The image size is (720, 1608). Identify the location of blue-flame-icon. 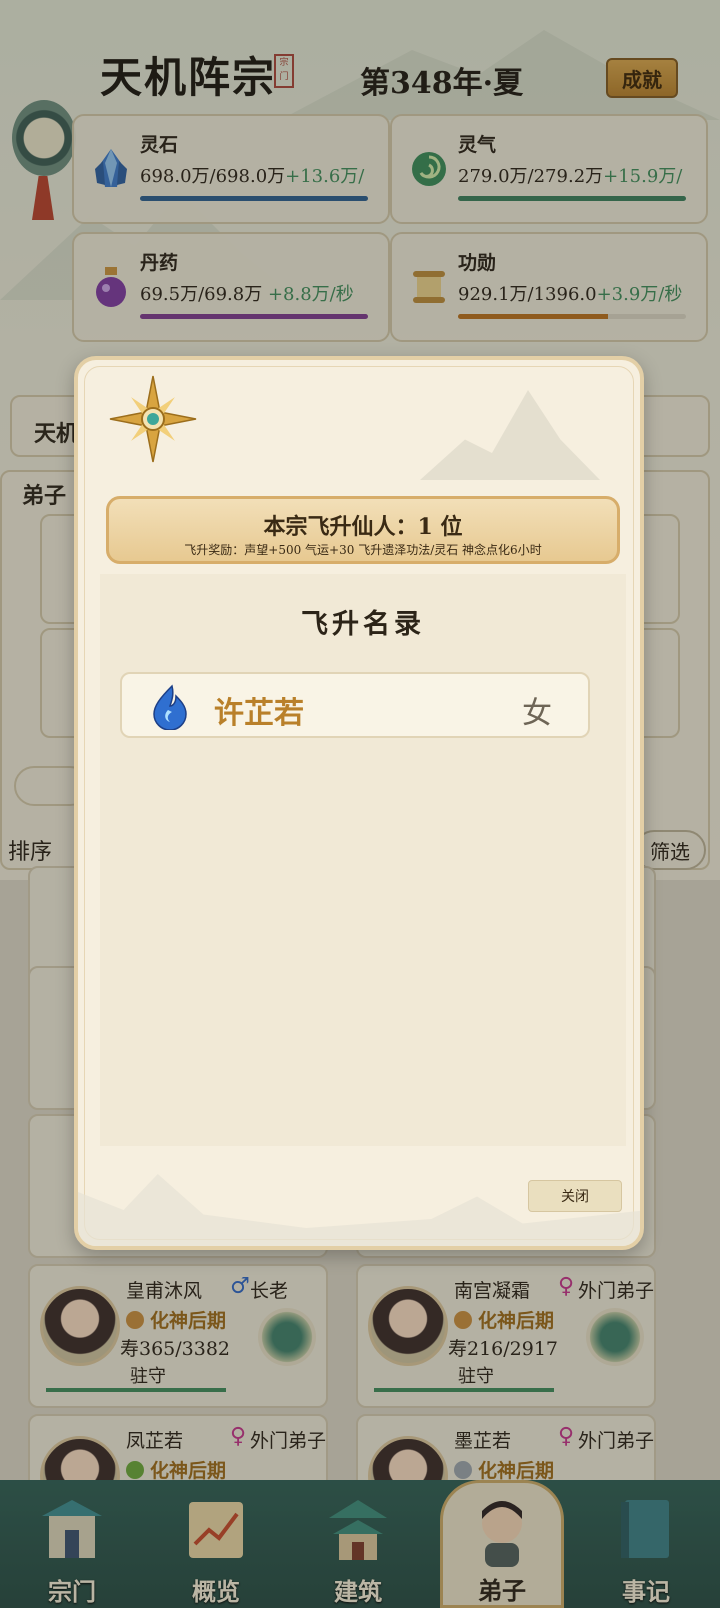
(170, 707).